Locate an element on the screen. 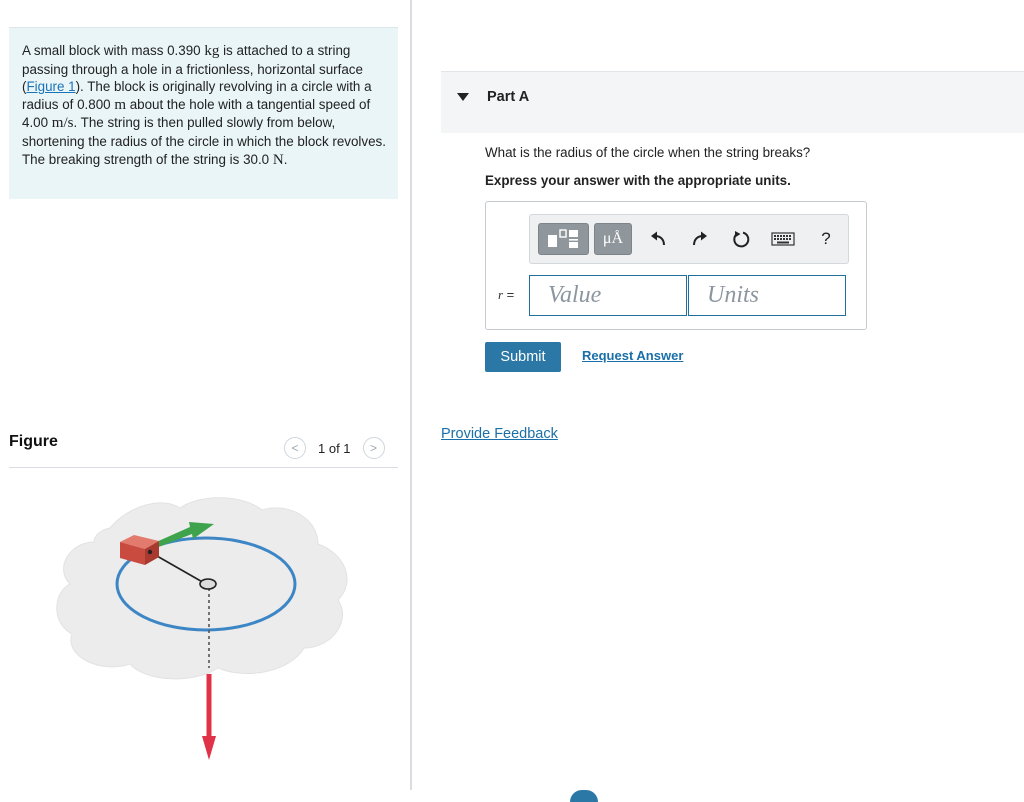 The height and width of the screenshot is (802, 1024). chevron-left-icon: < is located at coordinates (295, 448).